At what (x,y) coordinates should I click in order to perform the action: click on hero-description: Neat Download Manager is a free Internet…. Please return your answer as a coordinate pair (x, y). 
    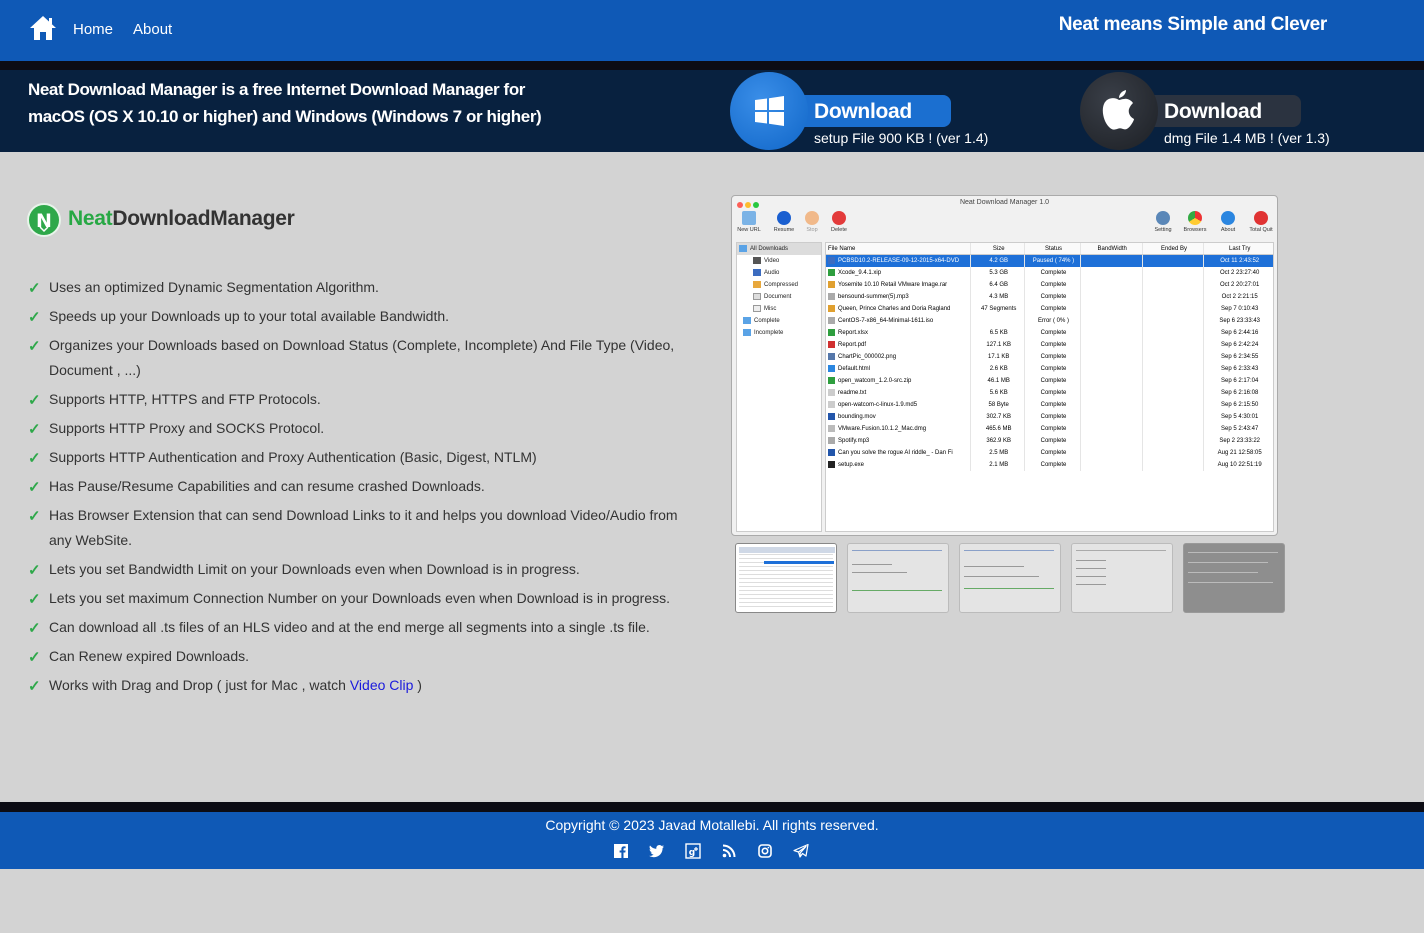
    Looking at the image, I should click on (285, 103).